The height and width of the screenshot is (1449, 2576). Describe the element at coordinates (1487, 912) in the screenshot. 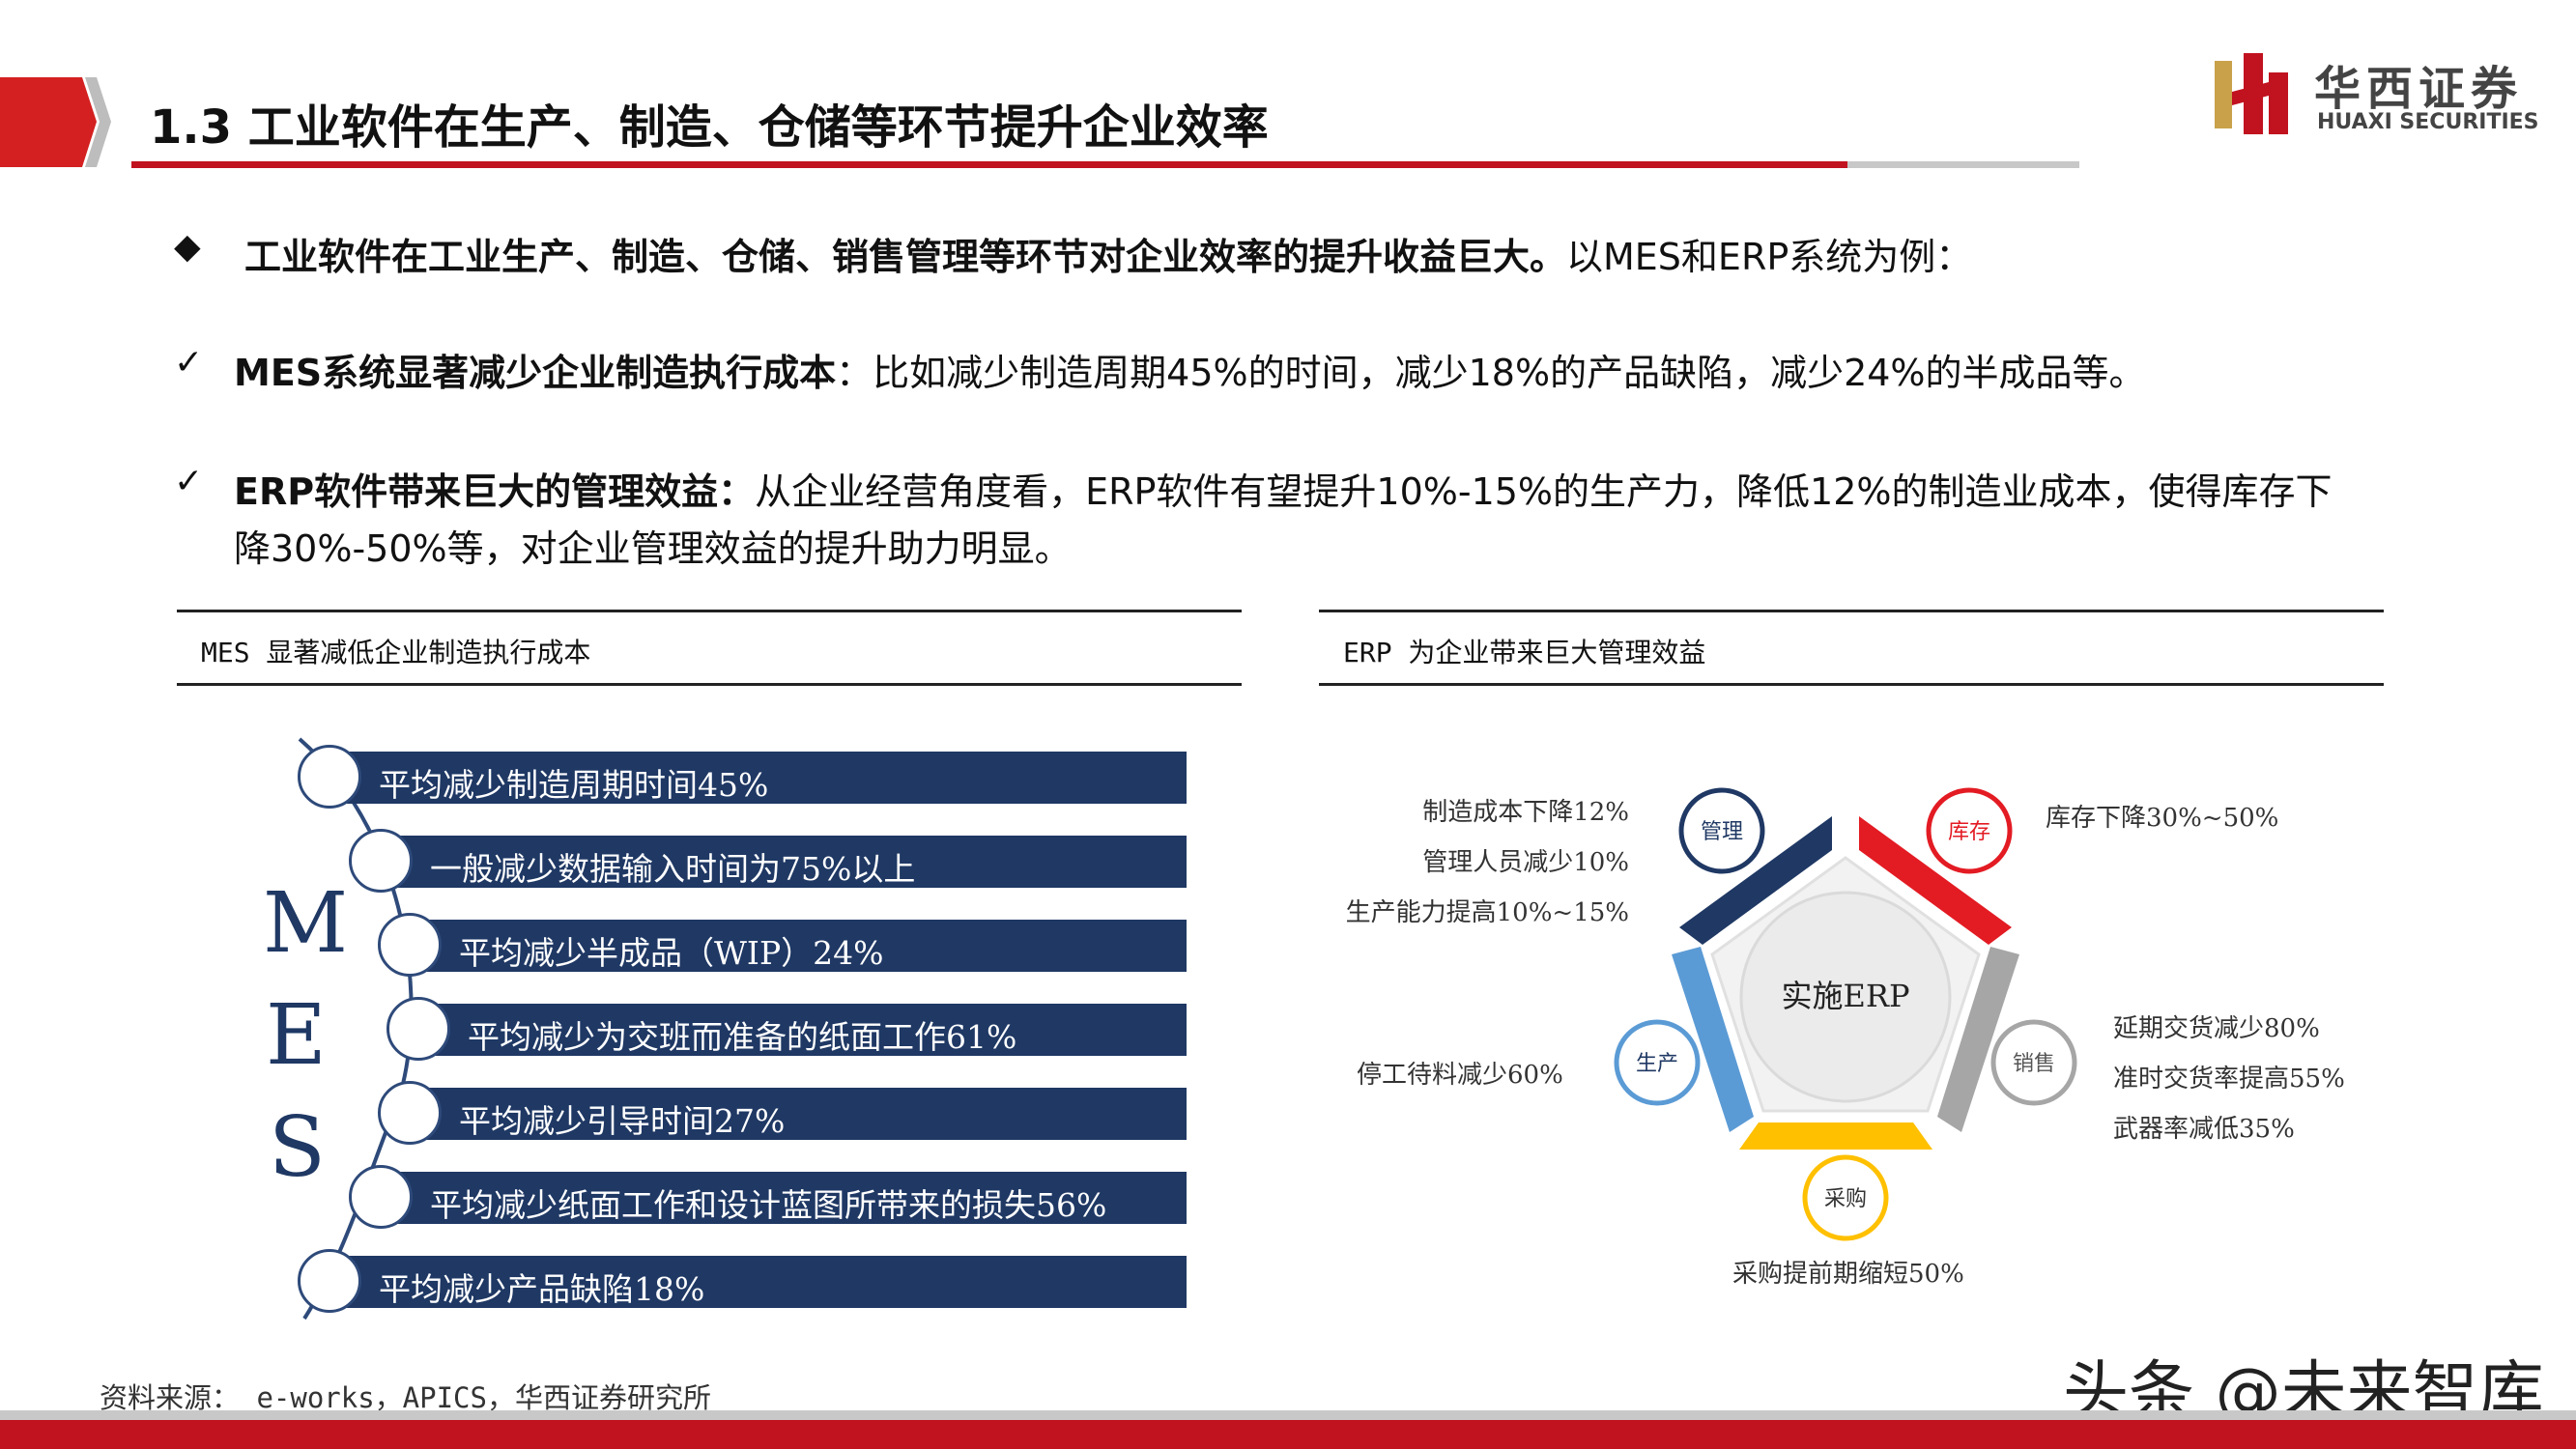

I see `erp-manage-effect: 生产能力提高10%~15%` at that location.